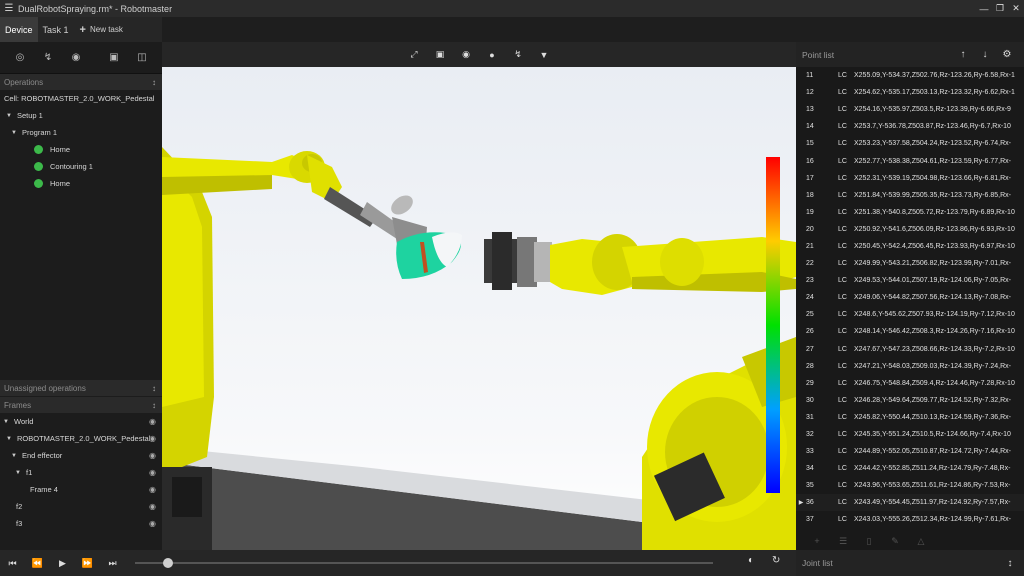 Image resolution: width=1024 pixels, height=576 pixels. What do you see at coordinates (9, 8) in the screenshot?
I see `hamburger-icon: ☰` at bounding box center [9, 8].